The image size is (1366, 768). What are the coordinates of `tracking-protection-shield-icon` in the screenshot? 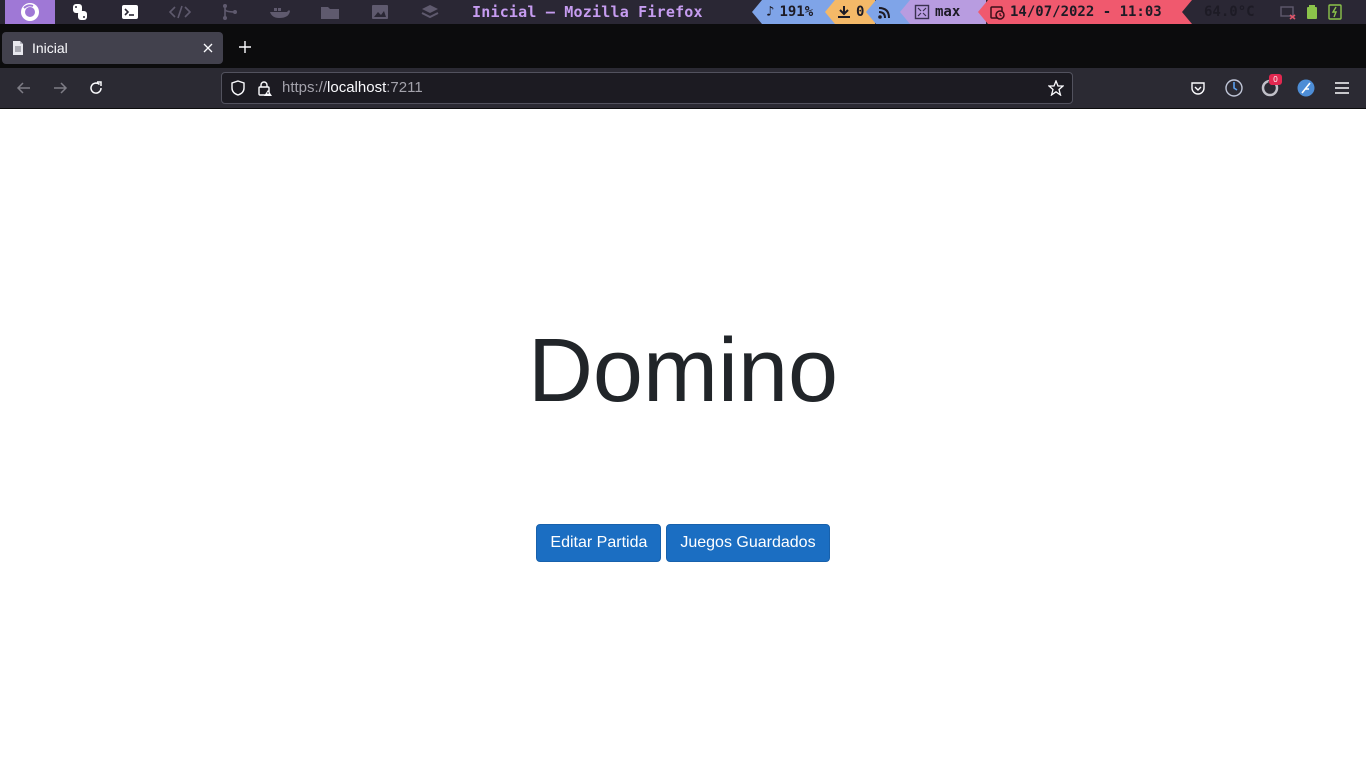 It's located at (238, 88).